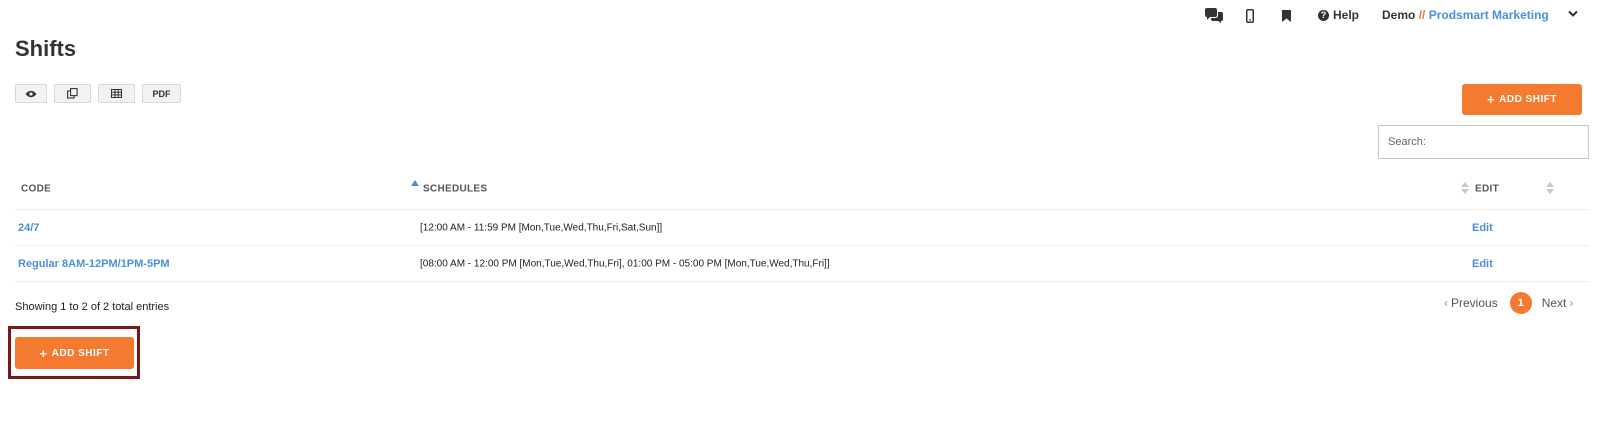 Image resolution: width=1600 pixels, height=430 pixels. I want to click on chevron-left-icon: ‹, so click(1446, 303).